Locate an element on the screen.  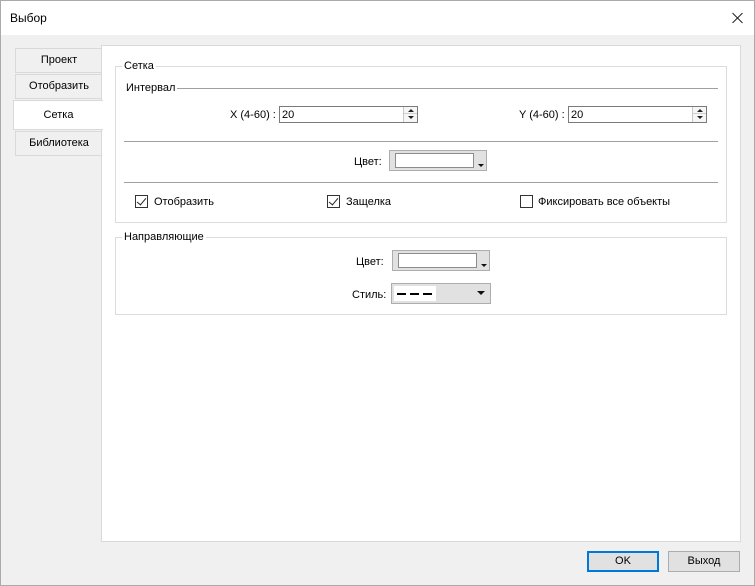
line-style-select is located at coordinates (441, 293).